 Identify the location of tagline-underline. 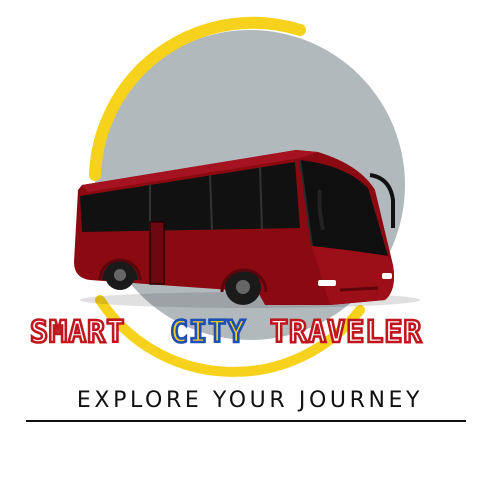
(246, 421).